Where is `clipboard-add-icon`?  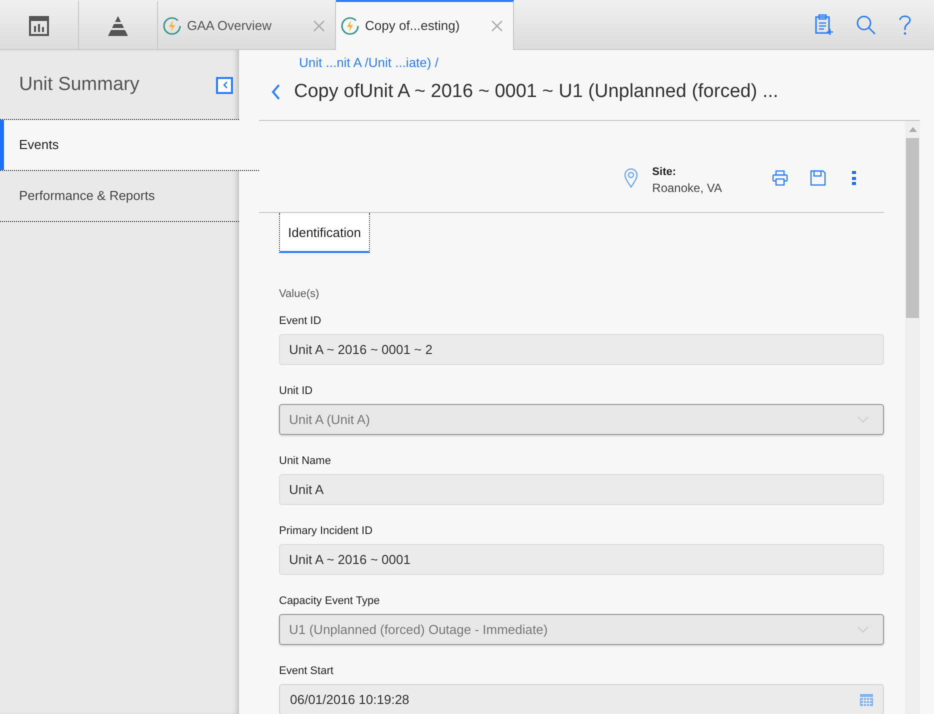
clipboard-add-icon is located at coordinates (824, 25).